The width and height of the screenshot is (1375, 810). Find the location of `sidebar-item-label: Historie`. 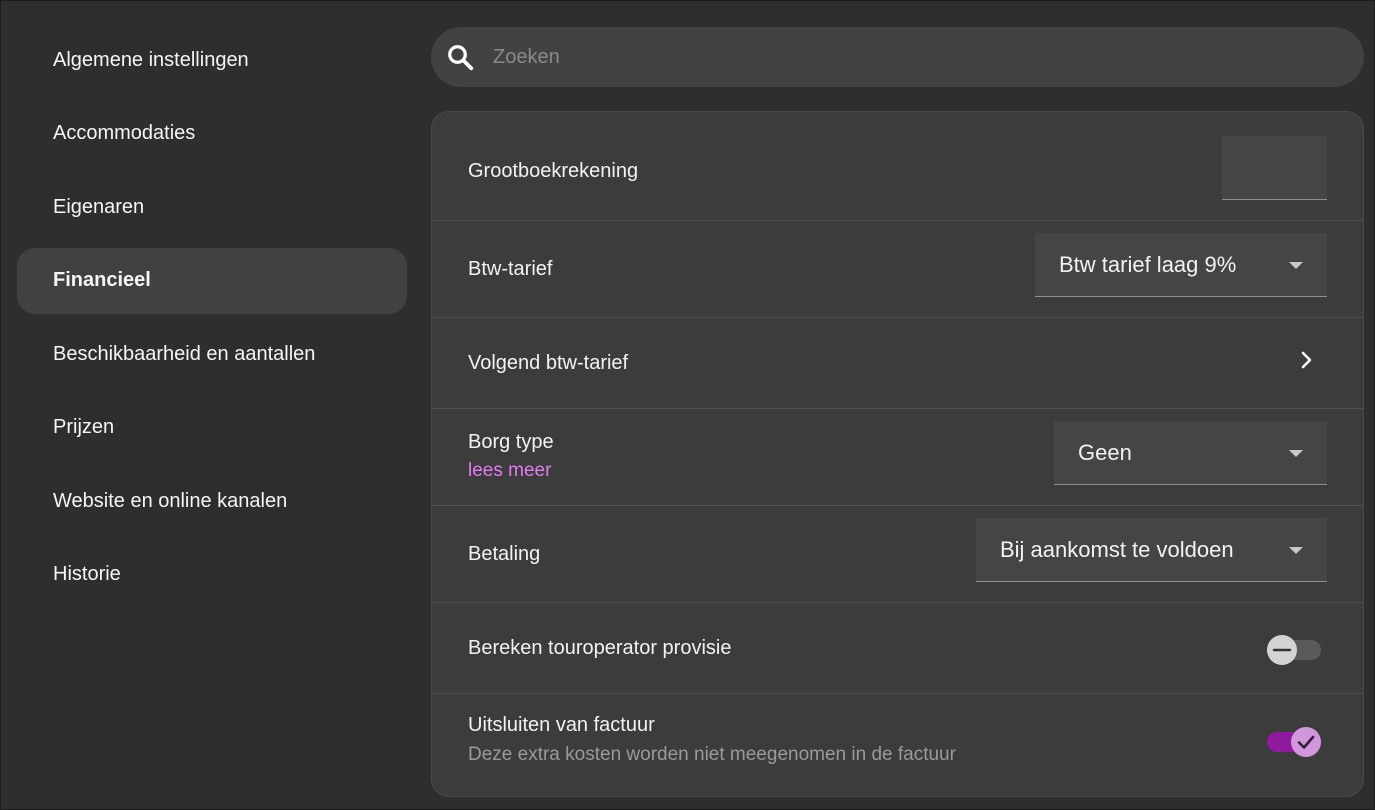

sidebar-item-label: Historie is located at coordinates (87, 574).